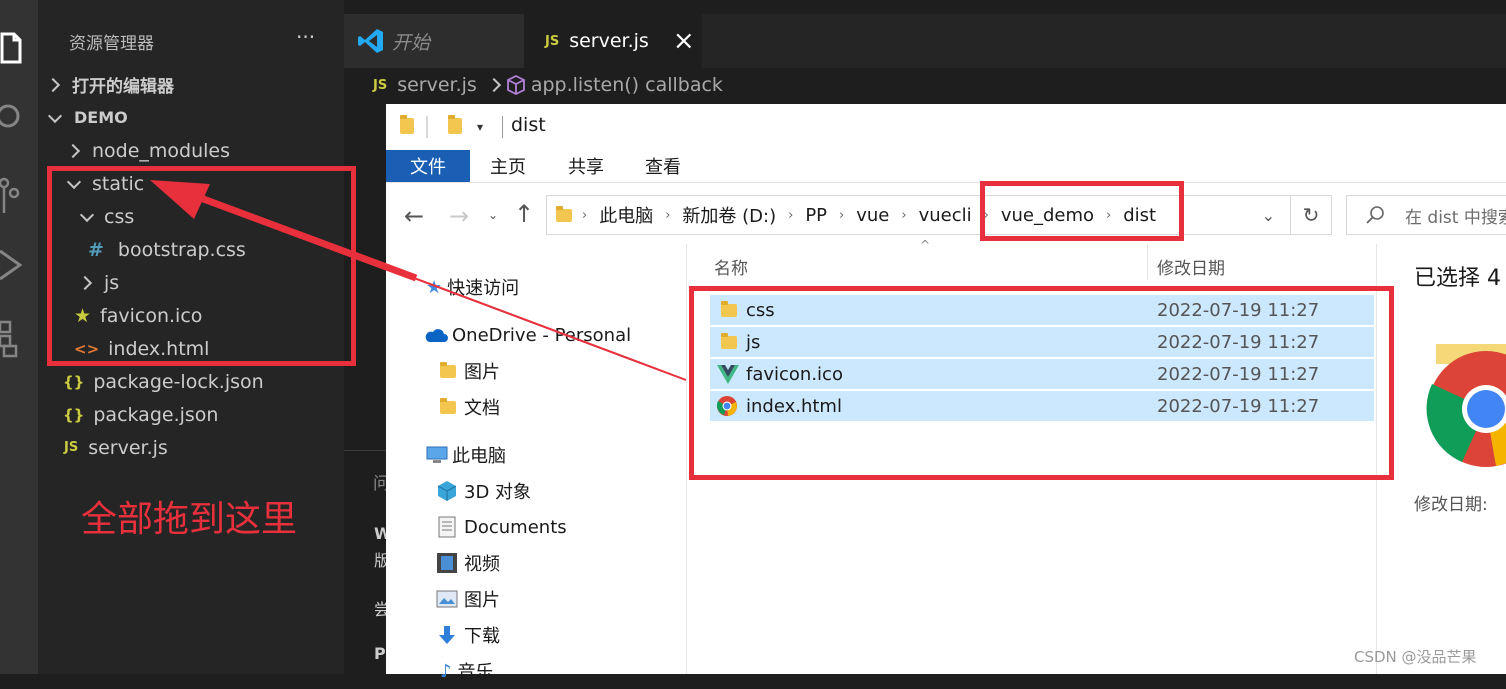 The width and height of the screenshot is (1506, 689). What do you see at coordinates (418, 280) in the screenshot?
I see `drag-arrow` at bounding box center [418, 280].